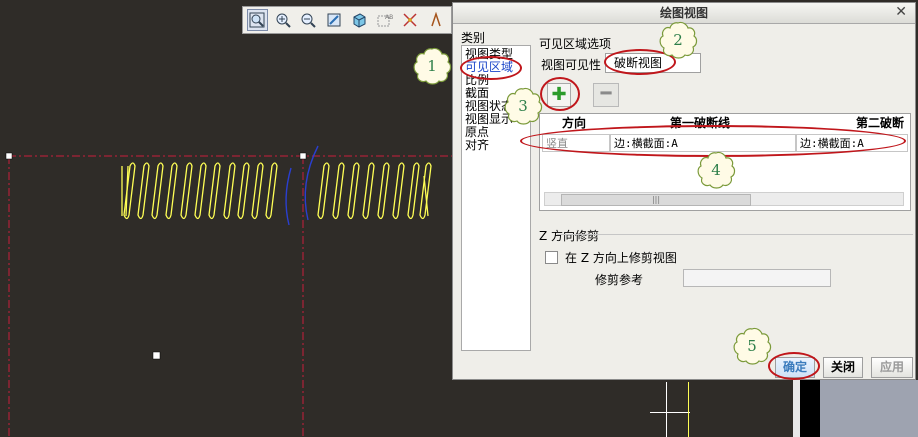  I want to click on z-trim-label: Z 方向修剪, so click(569, 236).